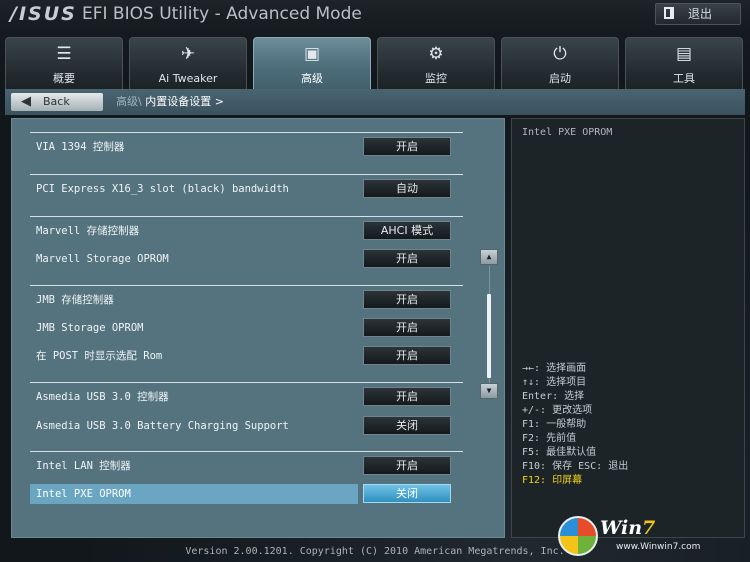  I want to click on key-hint: F1: 一般帮助, so click(554, 424).